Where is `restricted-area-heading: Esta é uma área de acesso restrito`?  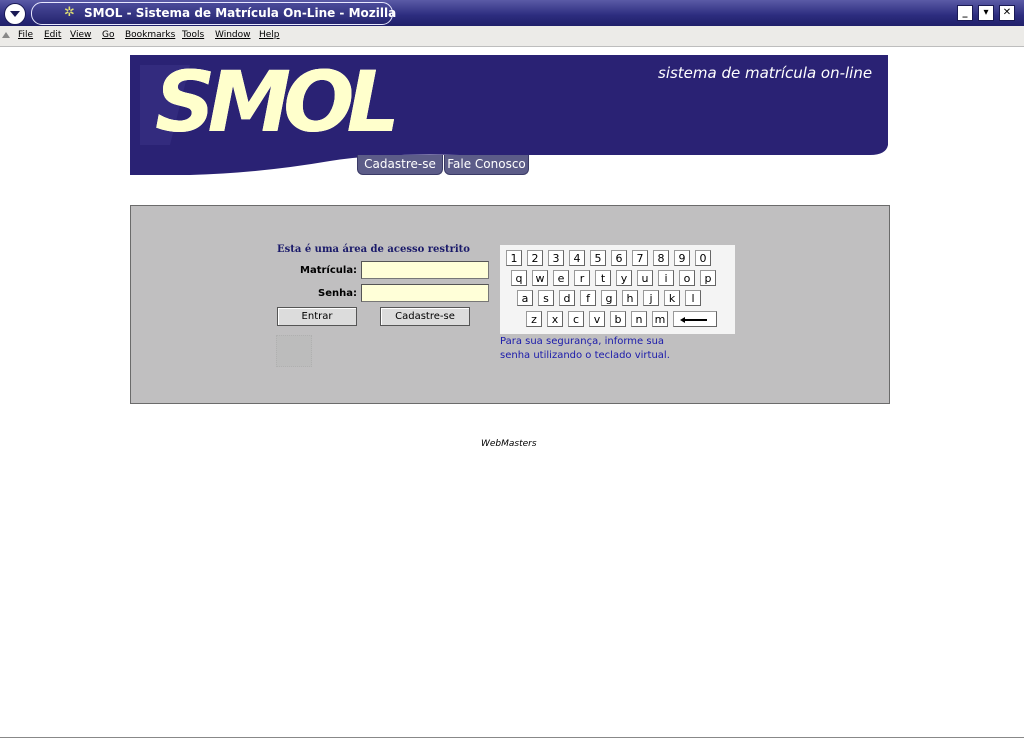
restricted-area-heading: Esta é uma área de acesso restrito is located at coordinates (373, 249).